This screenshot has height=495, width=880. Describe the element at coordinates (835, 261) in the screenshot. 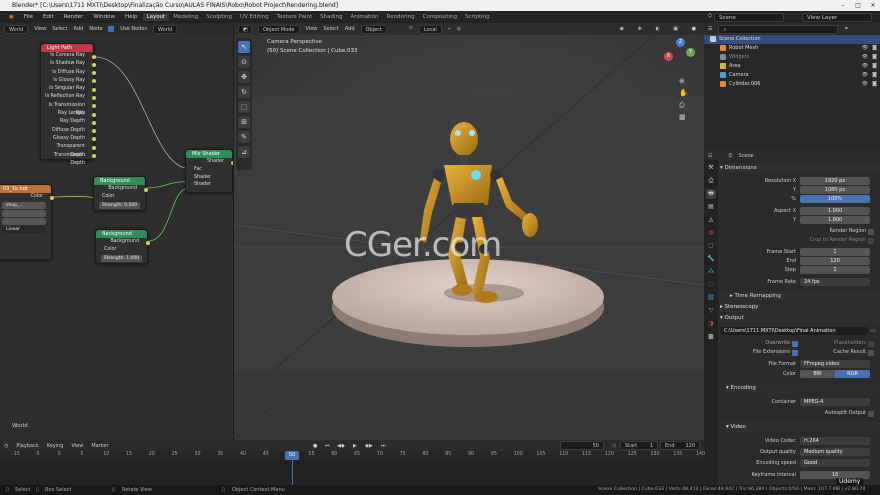

I see `frame-end-field: 120` at that location.